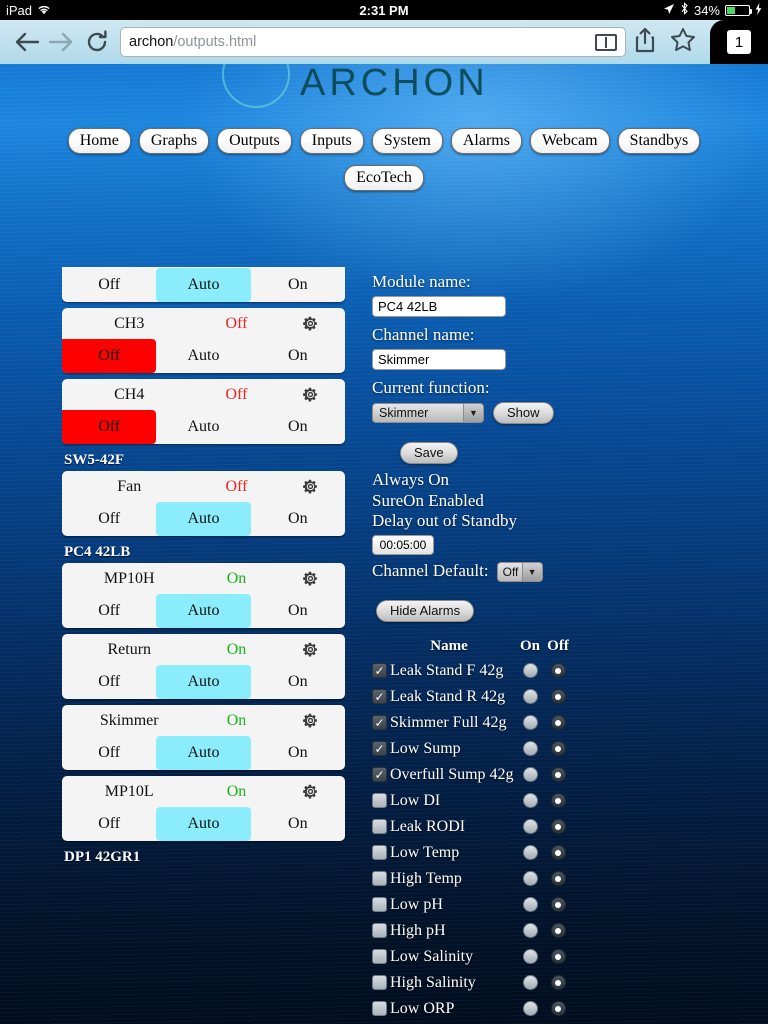 This screenshot has height=1024, width=768. What do you see at coordinates (683, 42) in the screenshot?
I see `bookmark-star-icon` at bounding box center [683, 42].